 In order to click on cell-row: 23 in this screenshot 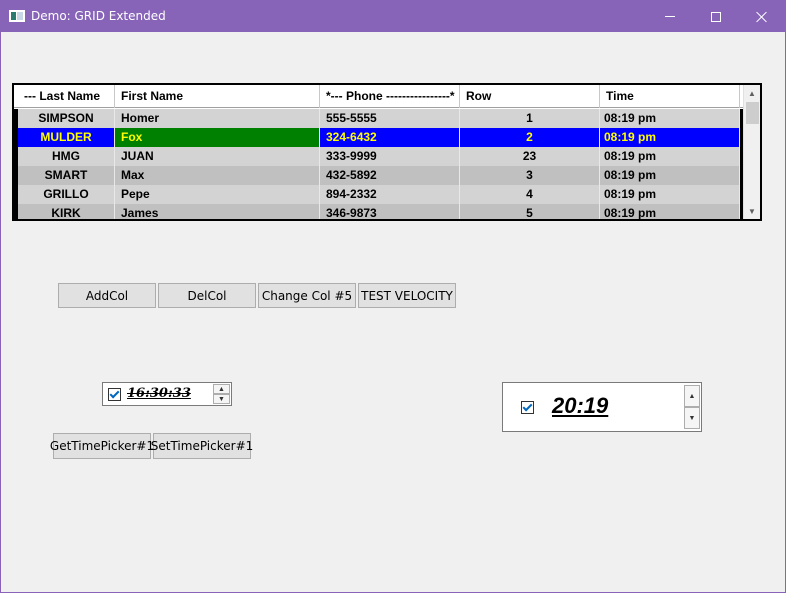, I will do `click(530, 156)`.